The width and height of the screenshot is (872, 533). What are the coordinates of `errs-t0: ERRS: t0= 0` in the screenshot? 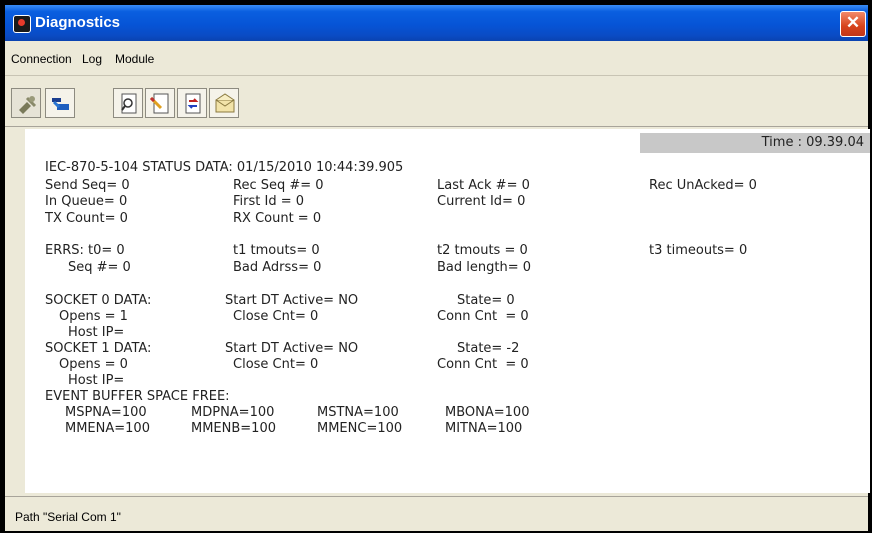 It's located at (85, 250).